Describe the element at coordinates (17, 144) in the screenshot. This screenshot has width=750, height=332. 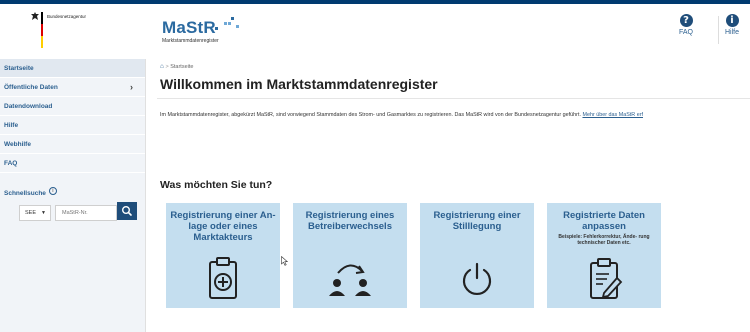
I see `sidebar-item-label: Webhilfe` at that location.